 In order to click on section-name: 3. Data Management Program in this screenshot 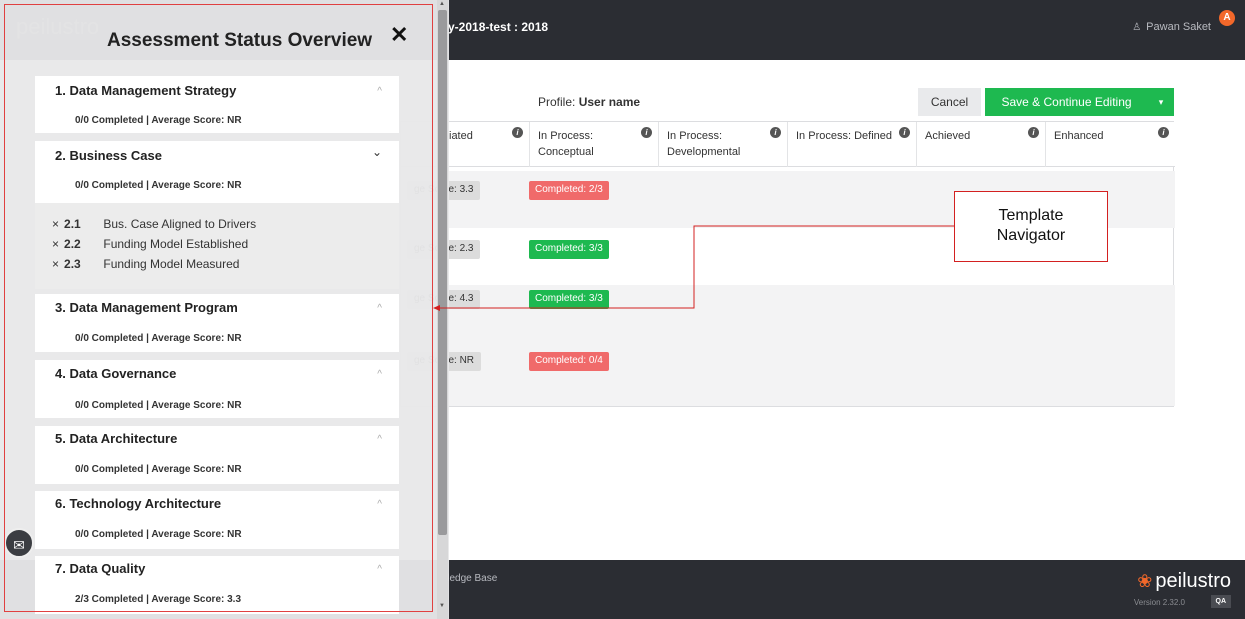, I will do `click(146, 307)`.